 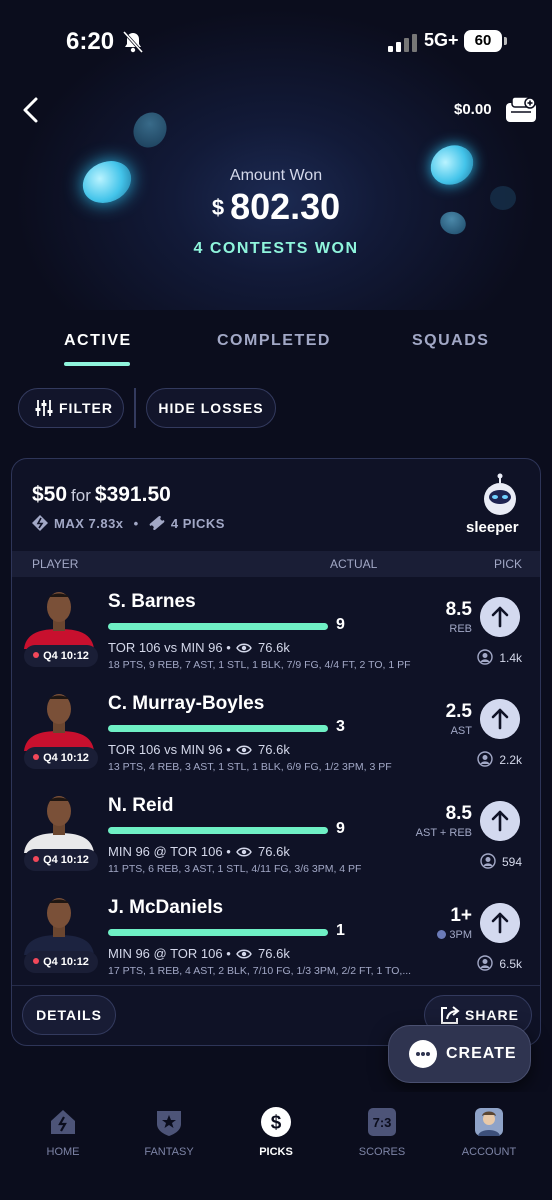 What do you see at coordinates (511, 862) in the screenshot?
I see `pick-count-label: 594` at bounding box center [511, 862].